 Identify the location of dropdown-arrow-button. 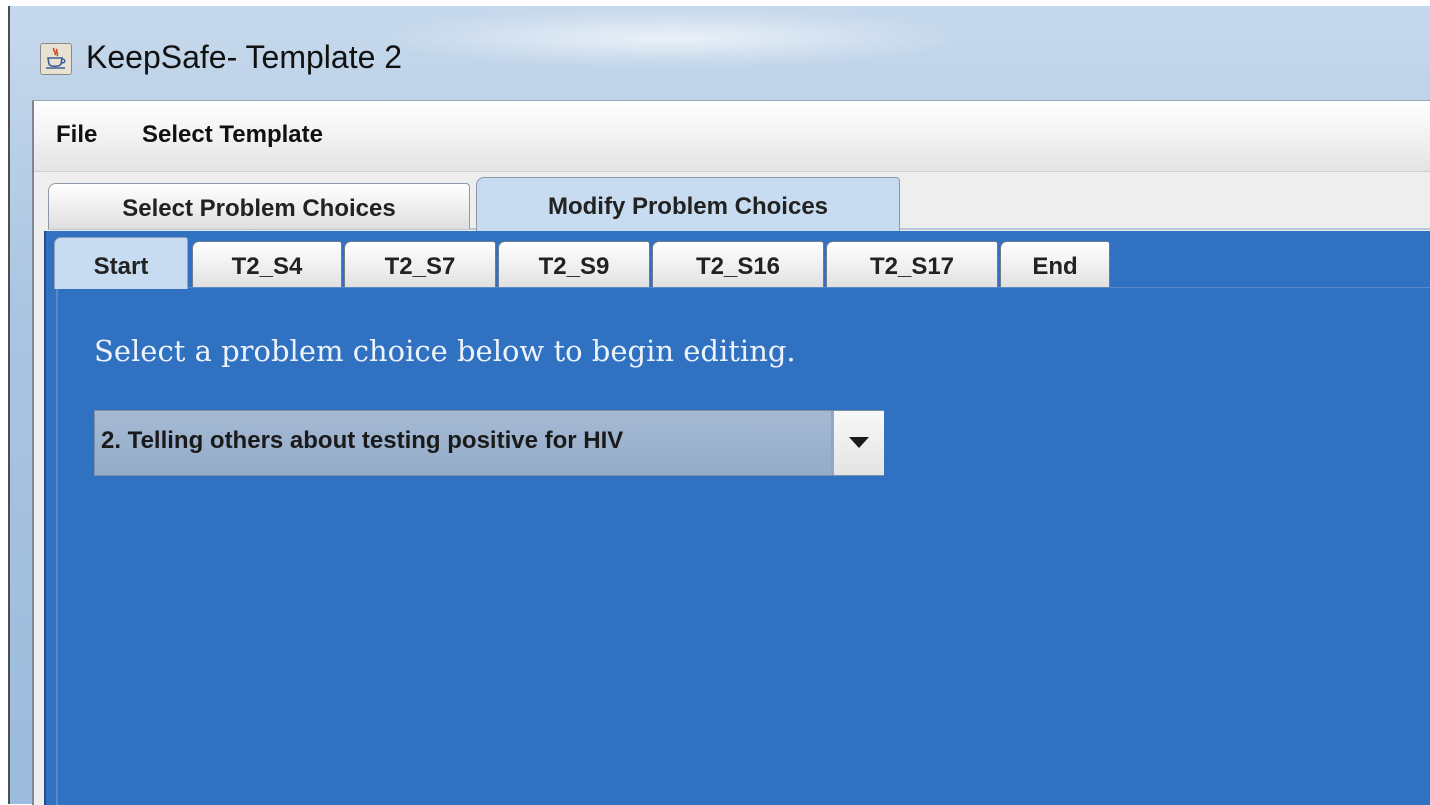
(858, 443).